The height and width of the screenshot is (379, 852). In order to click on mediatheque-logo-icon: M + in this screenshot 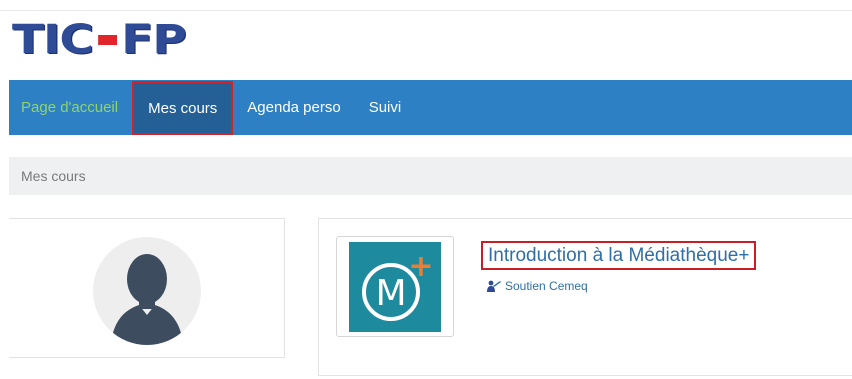, I will do `click(395, 286)`.